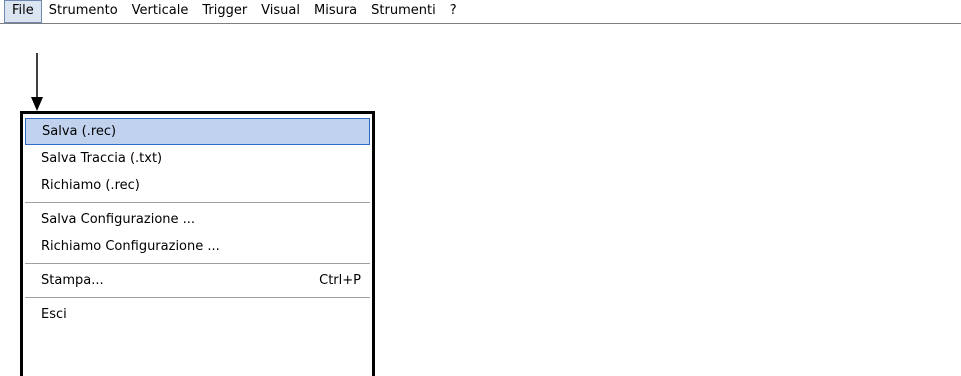 This screenshot has width=961, height=376. What do you see at coordinates (197, 280) in the screenshot?
I see `menu-item-stampa: Stampa... Ctrl+P` at bounding box center [197, 280].